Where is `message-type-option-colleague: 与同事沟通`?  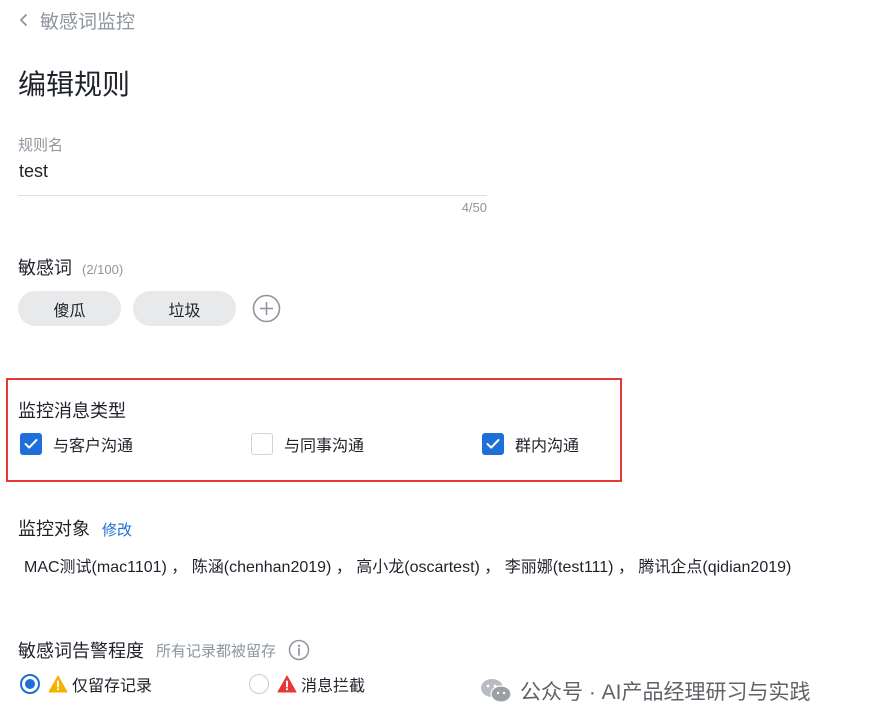 message-type-option-colleague: 与同事沟通 is located at coordinates (307, 444).